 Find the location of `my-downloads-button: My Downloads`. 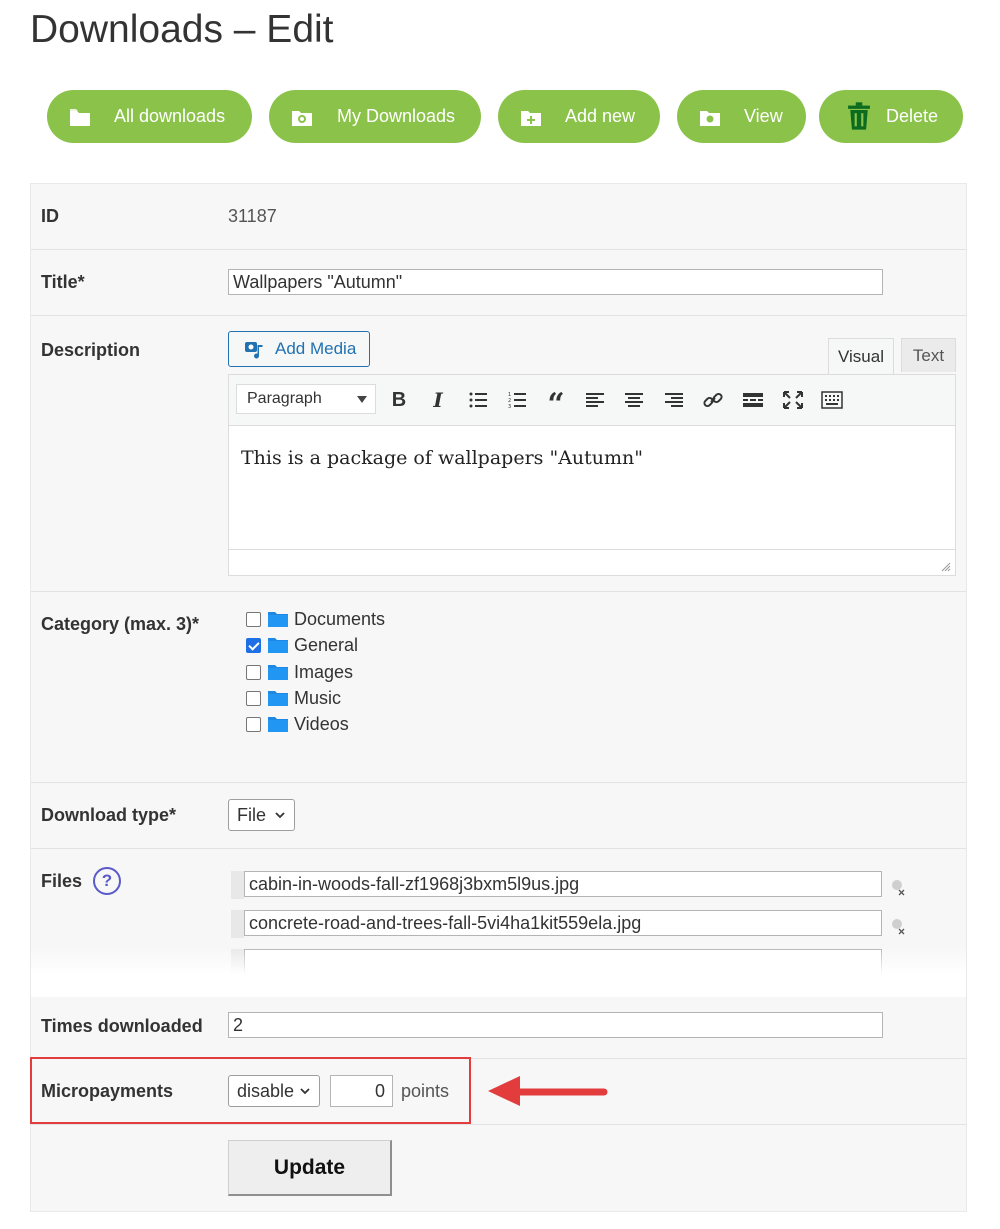

my-downloads-button: My Downloads is located at coordinates (375, 116).